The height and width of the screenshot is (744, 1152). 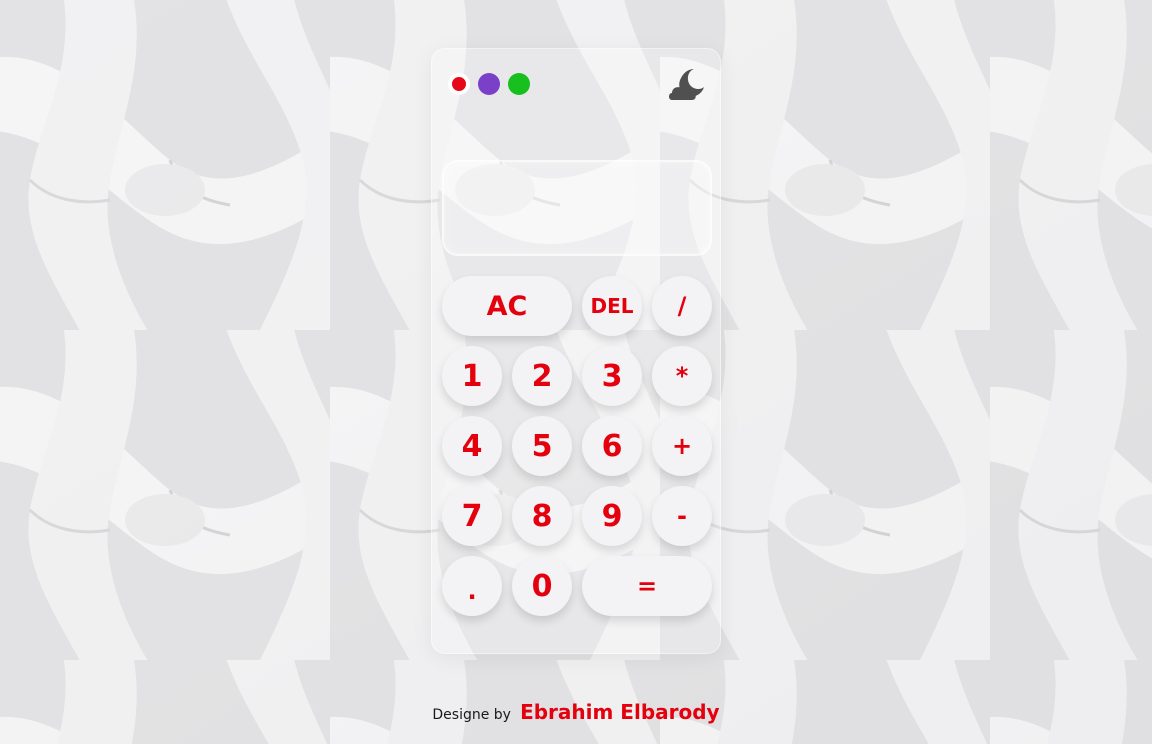 I want to click on minimize-dot, so click(x=489, y=84).